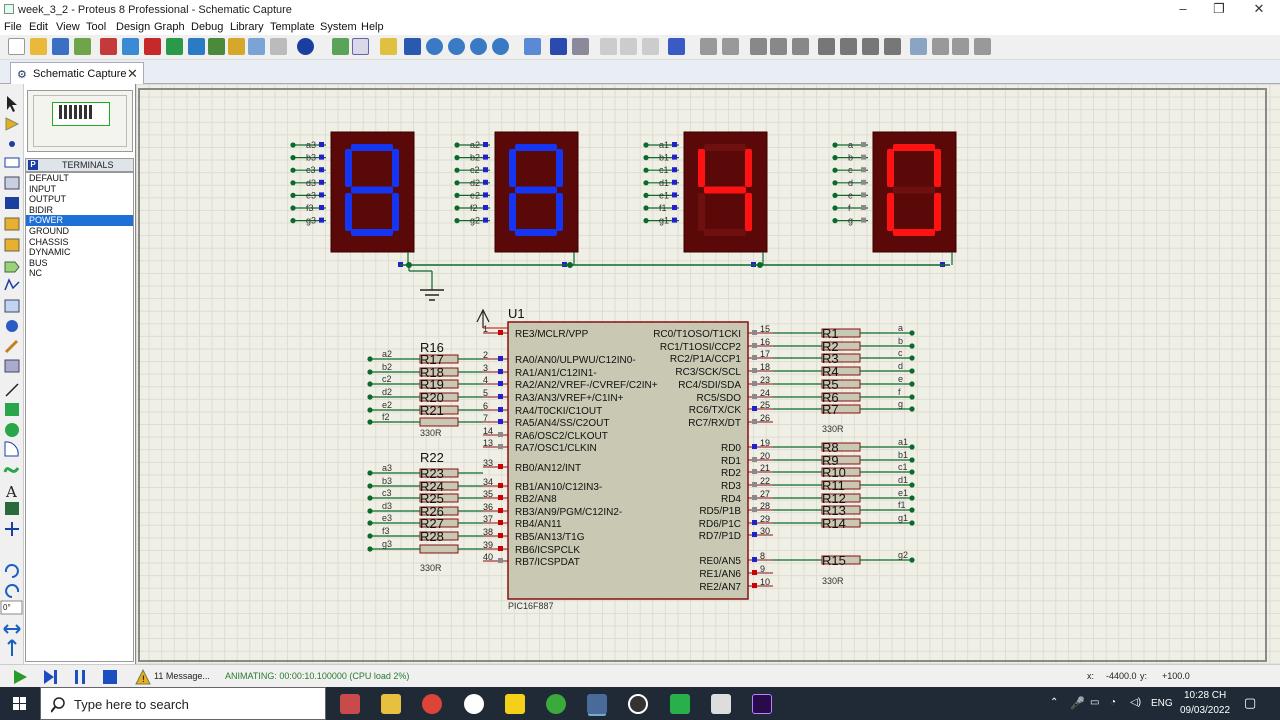 The height and width of the screenshot is (720, 1280). What do you see at coordinates (1205, 695) in the screenshot?
I see `clock-time: 10:28 CH` at bounding box center [1205, 695].